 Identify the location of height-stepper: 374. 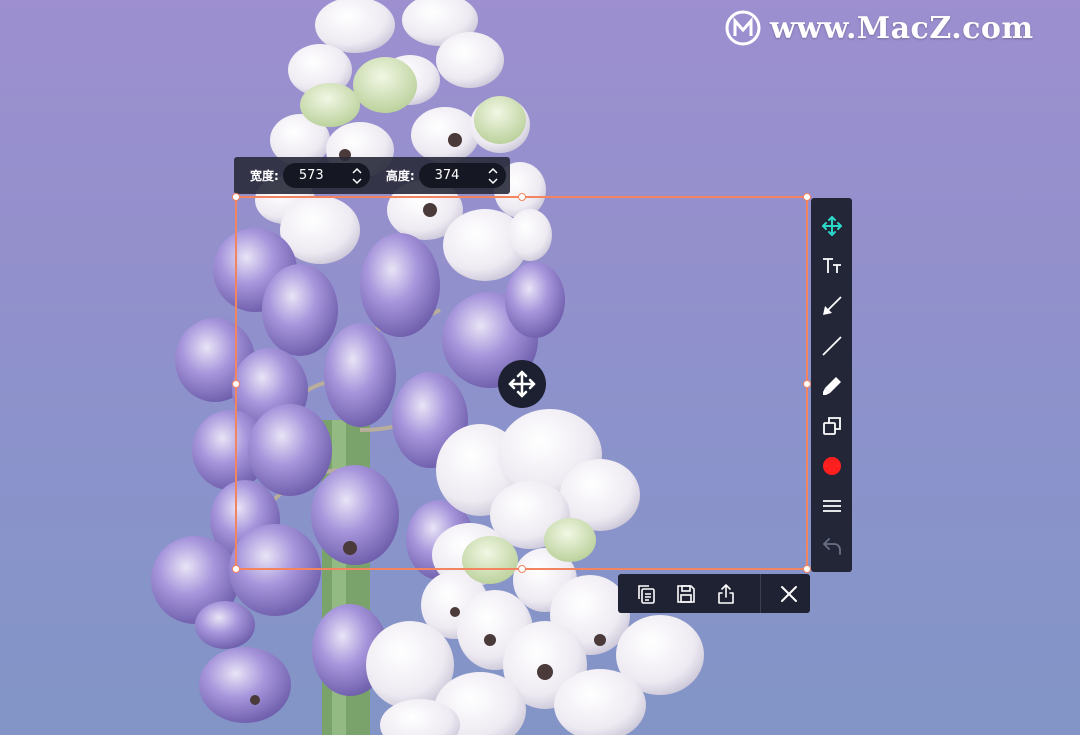
(462, 175).